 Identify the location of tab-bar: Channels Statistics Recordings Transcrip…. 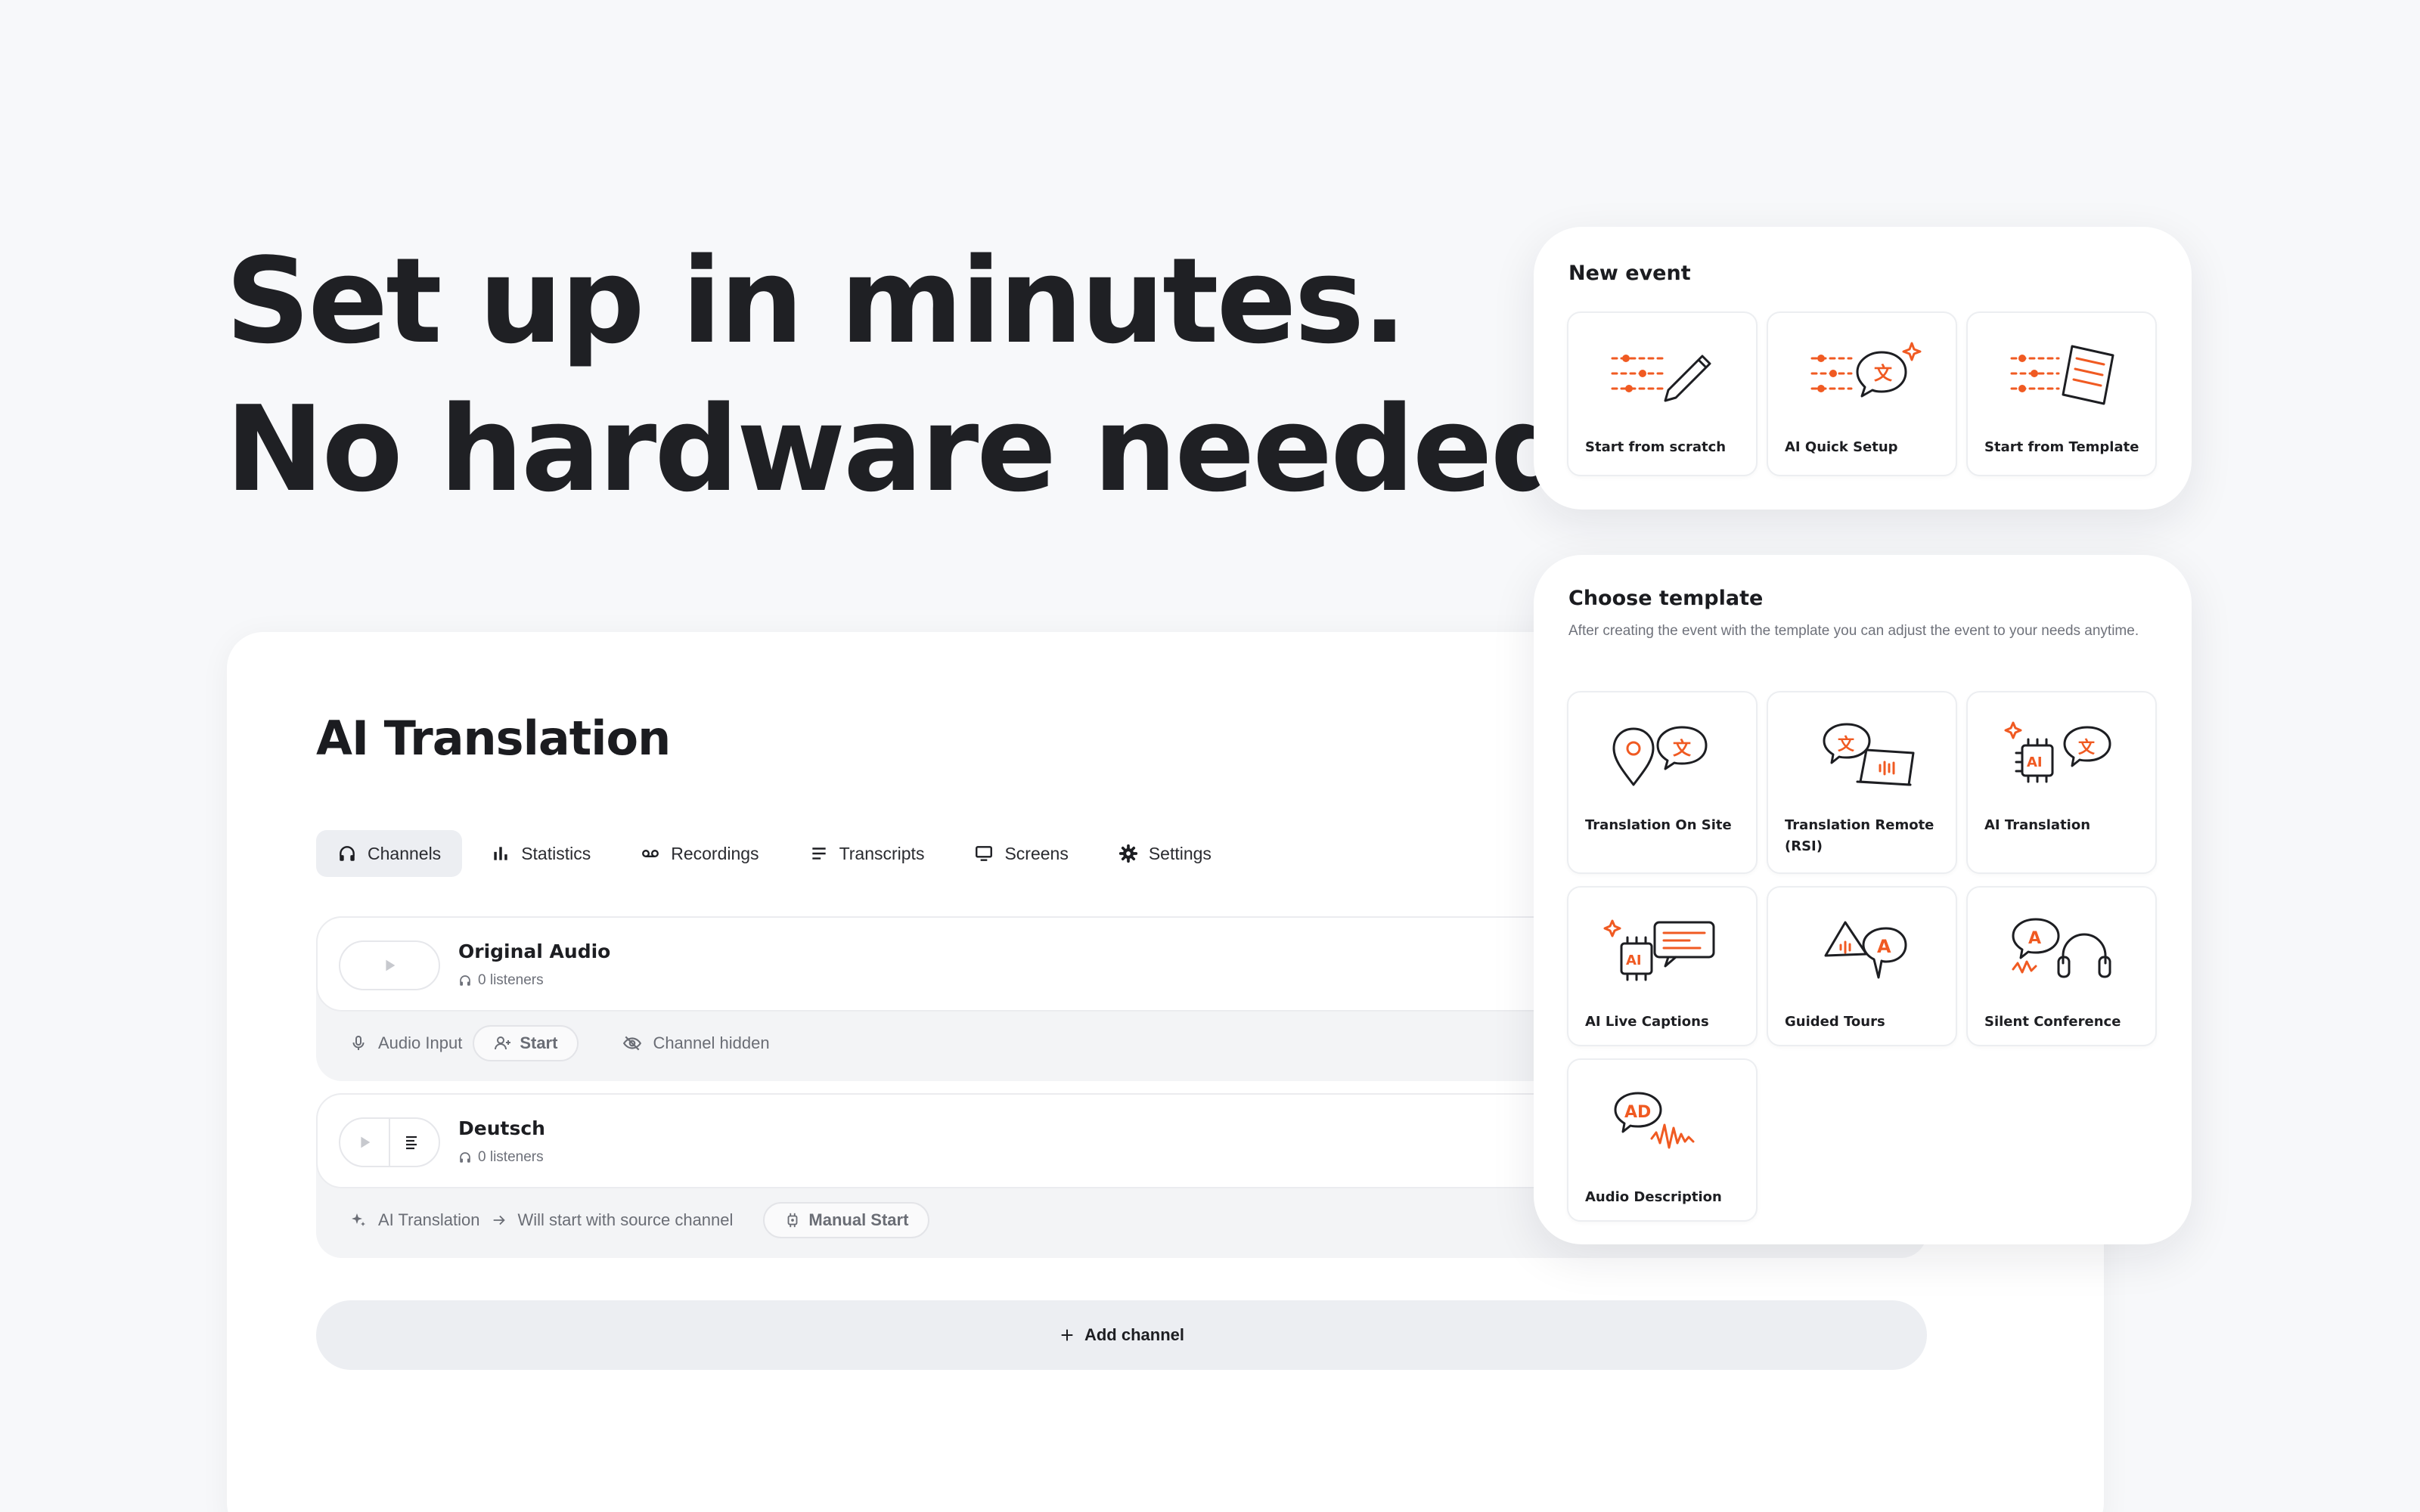
(774, 853).